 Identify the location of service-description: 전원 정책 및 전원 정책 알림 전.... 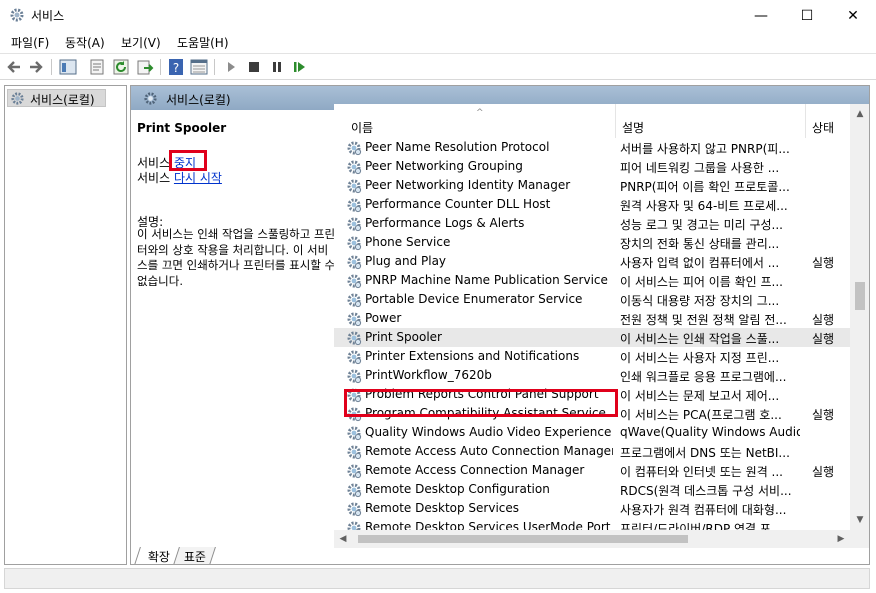
(703, 320).